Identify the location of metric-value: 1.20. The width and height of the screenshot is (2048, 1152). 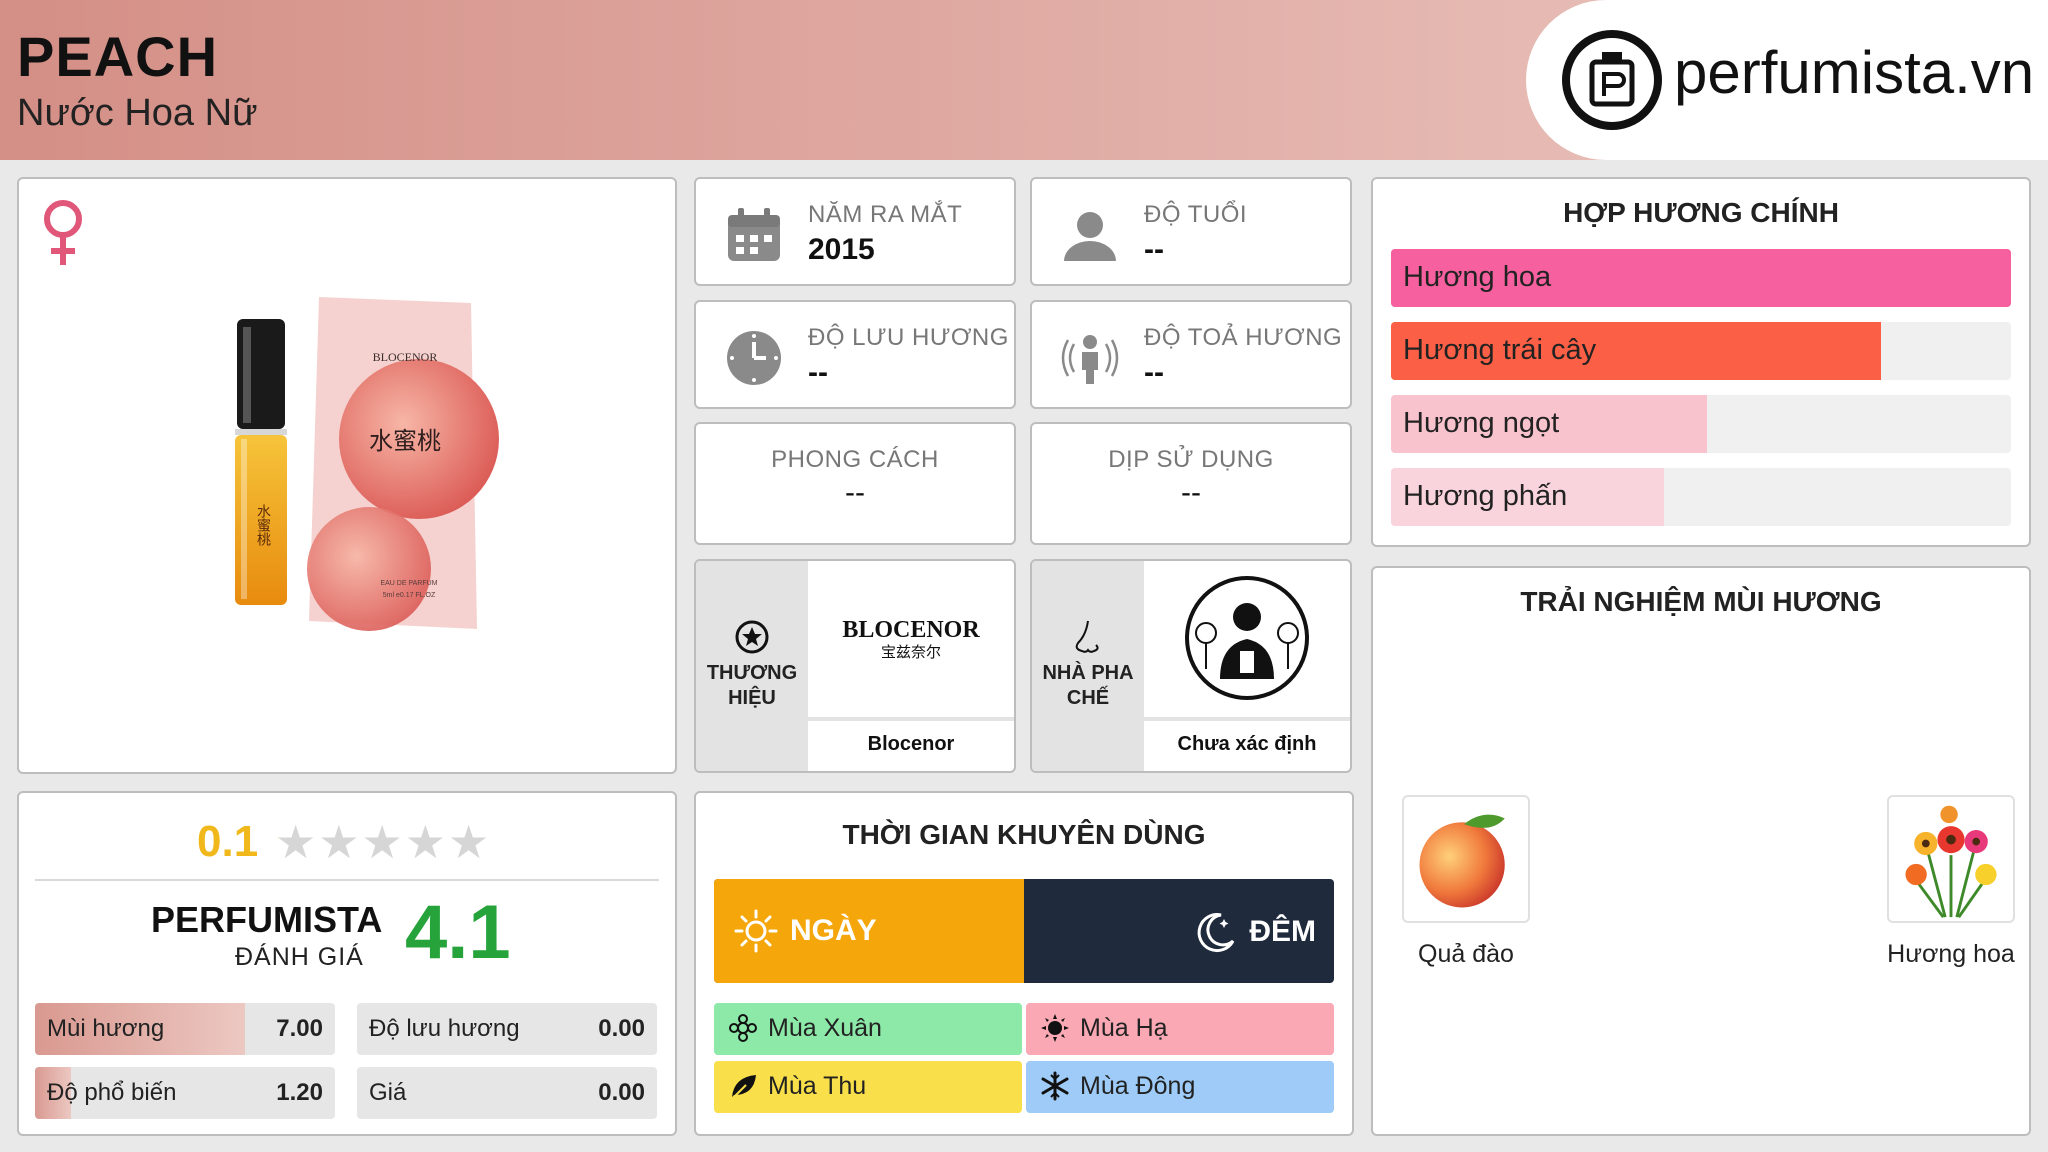
(299, 1092).